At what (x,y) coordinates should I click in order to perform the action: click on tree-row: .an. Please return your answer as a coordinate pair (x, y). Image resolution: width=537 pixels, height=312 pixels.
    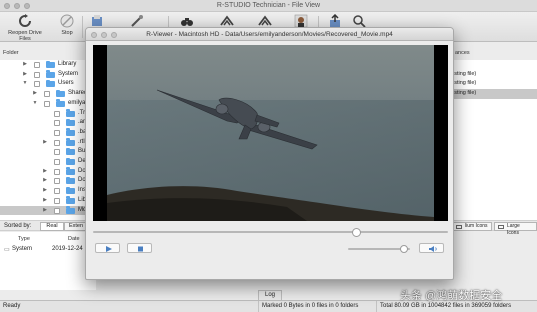
    Looking at the image, I should click on (48, 123).